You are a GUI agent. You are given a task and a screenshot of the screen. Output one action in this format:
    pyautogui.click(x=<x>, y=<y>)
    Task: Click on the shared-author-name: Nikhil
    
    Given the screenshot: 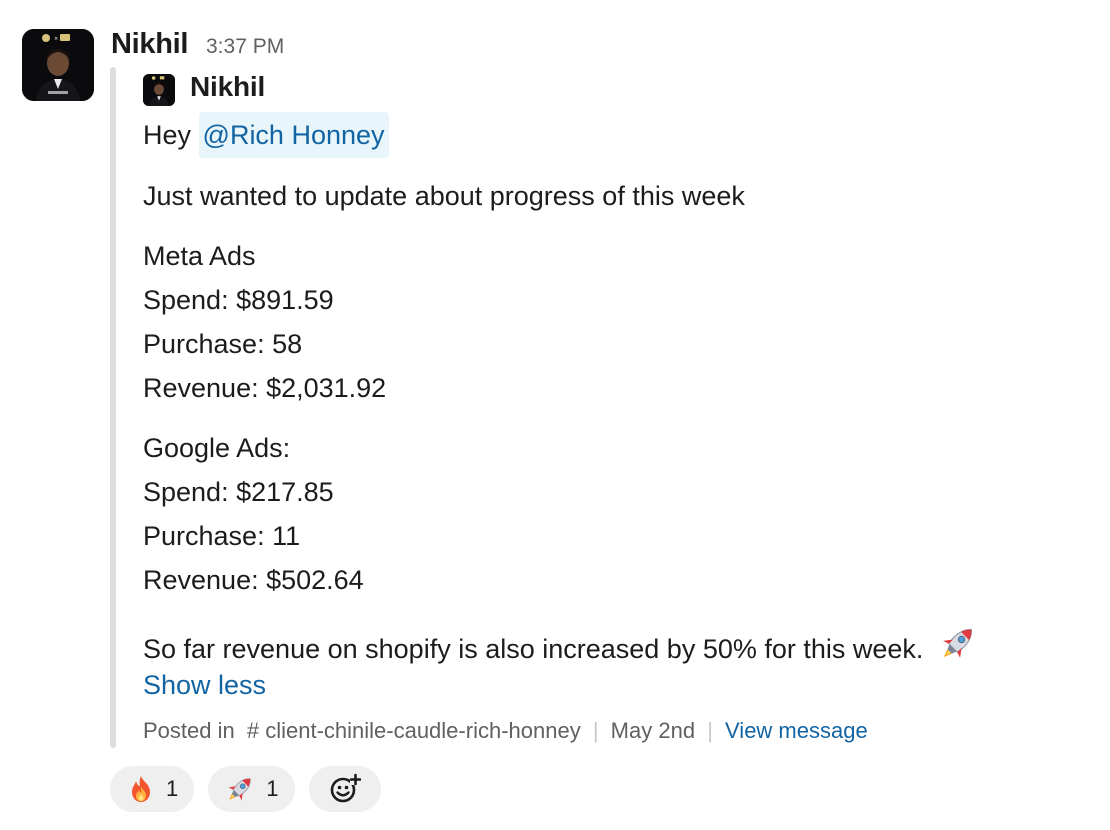 What is the action you would take?
    pyautogui.click(x=227, y=87)
    